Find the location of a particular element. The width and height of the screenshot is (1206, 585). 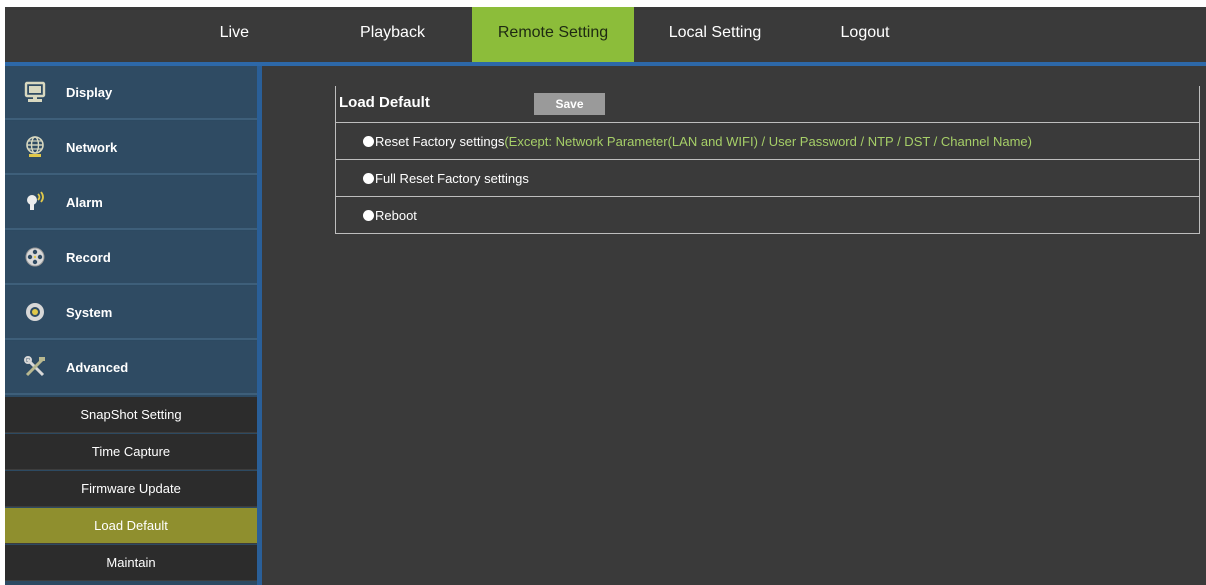

sidebar-item-alarm: Alarm is located at coordinates (131, 203).